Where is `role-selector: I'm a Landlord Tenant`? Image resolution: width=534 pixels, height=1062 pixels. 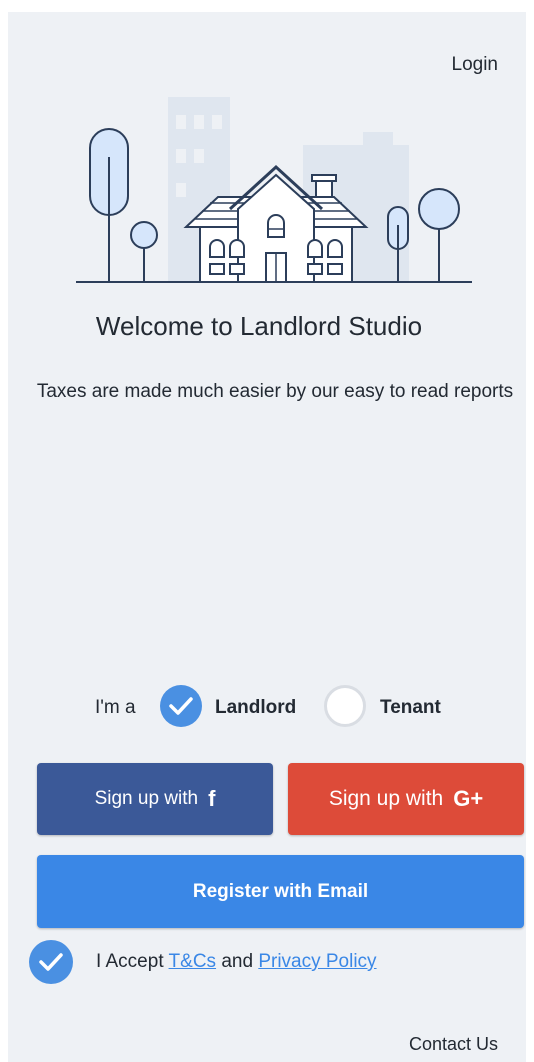
role-selector: I'm a Landlord Tenant is located at coordinates (267, 708).